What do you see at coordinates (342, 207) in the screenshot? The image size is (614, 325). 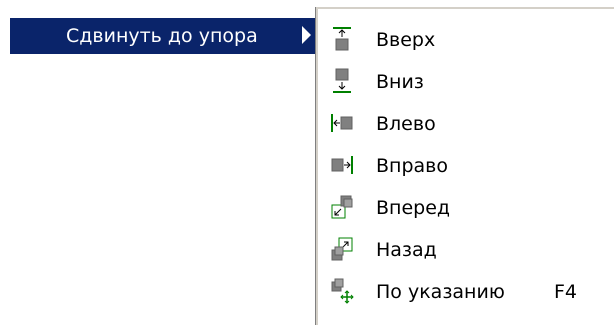 I see `bring-to-front-icon` at bounding box center [342, 207].